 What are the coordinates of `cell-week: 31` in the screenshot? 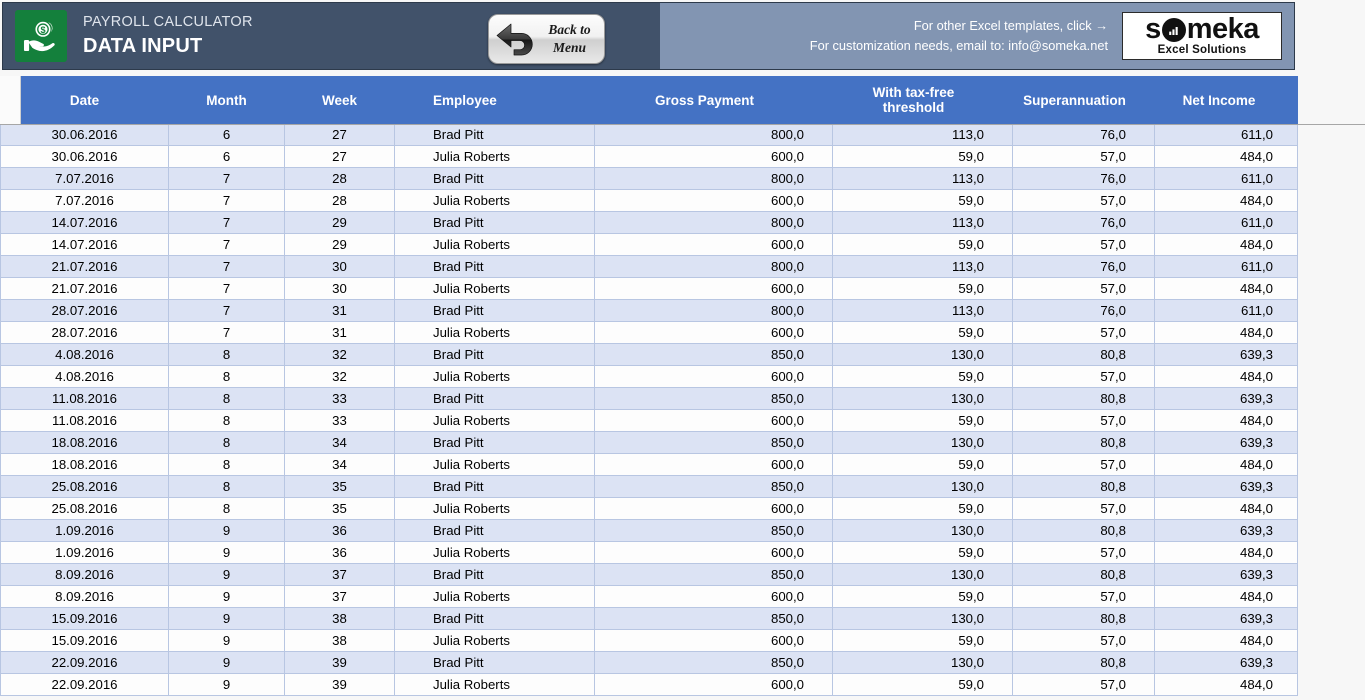 It's located at (339, 310).